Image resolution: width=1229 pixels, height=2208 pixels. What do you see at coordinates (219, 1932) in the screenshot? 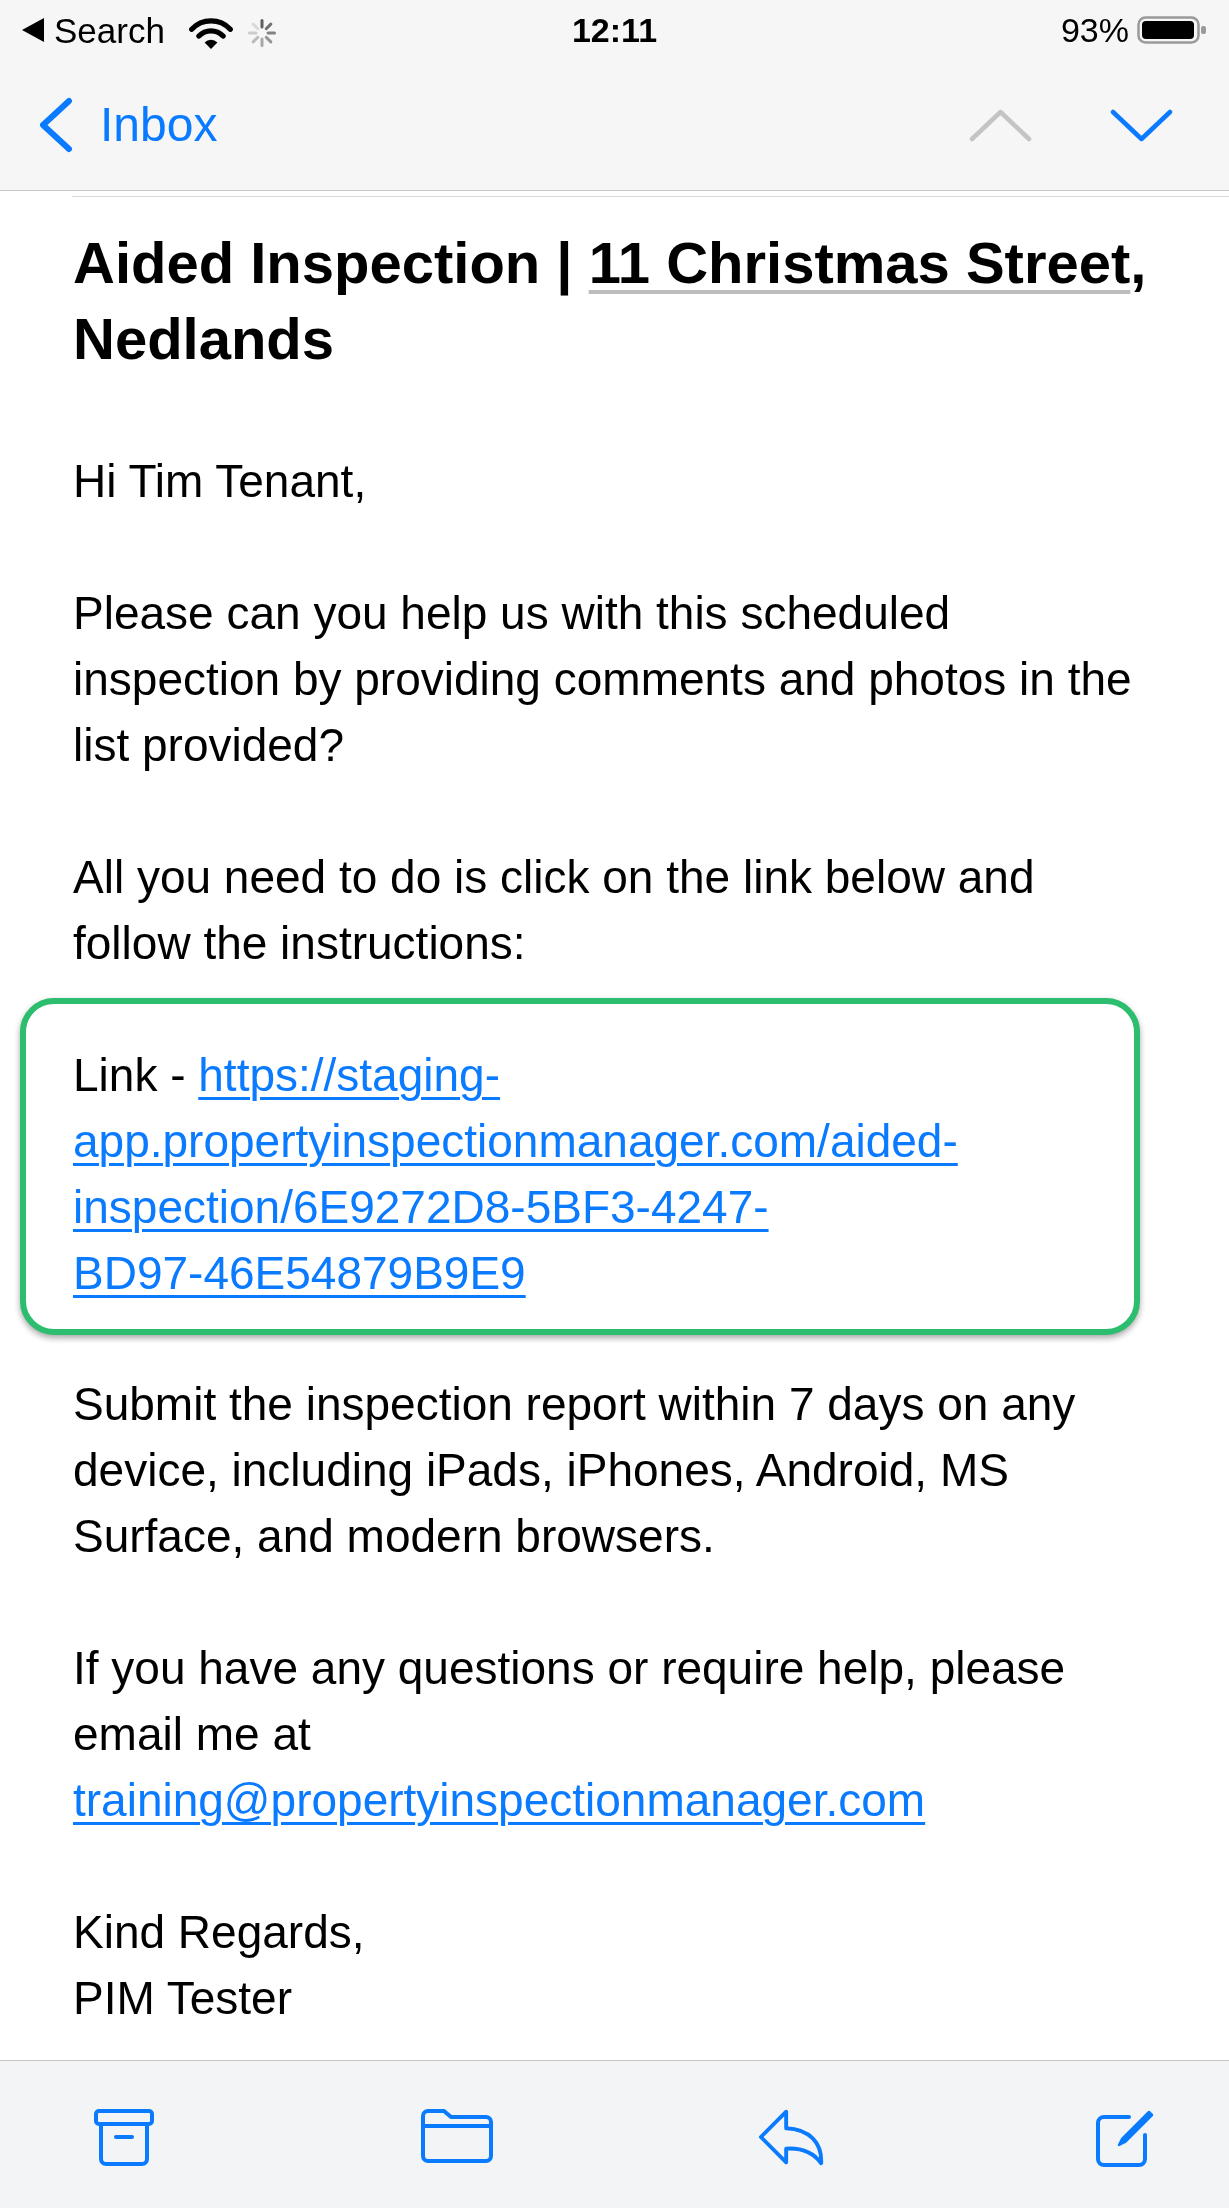
I see `signature-line: Kind Regards,` at bounding box center [219, 1932].